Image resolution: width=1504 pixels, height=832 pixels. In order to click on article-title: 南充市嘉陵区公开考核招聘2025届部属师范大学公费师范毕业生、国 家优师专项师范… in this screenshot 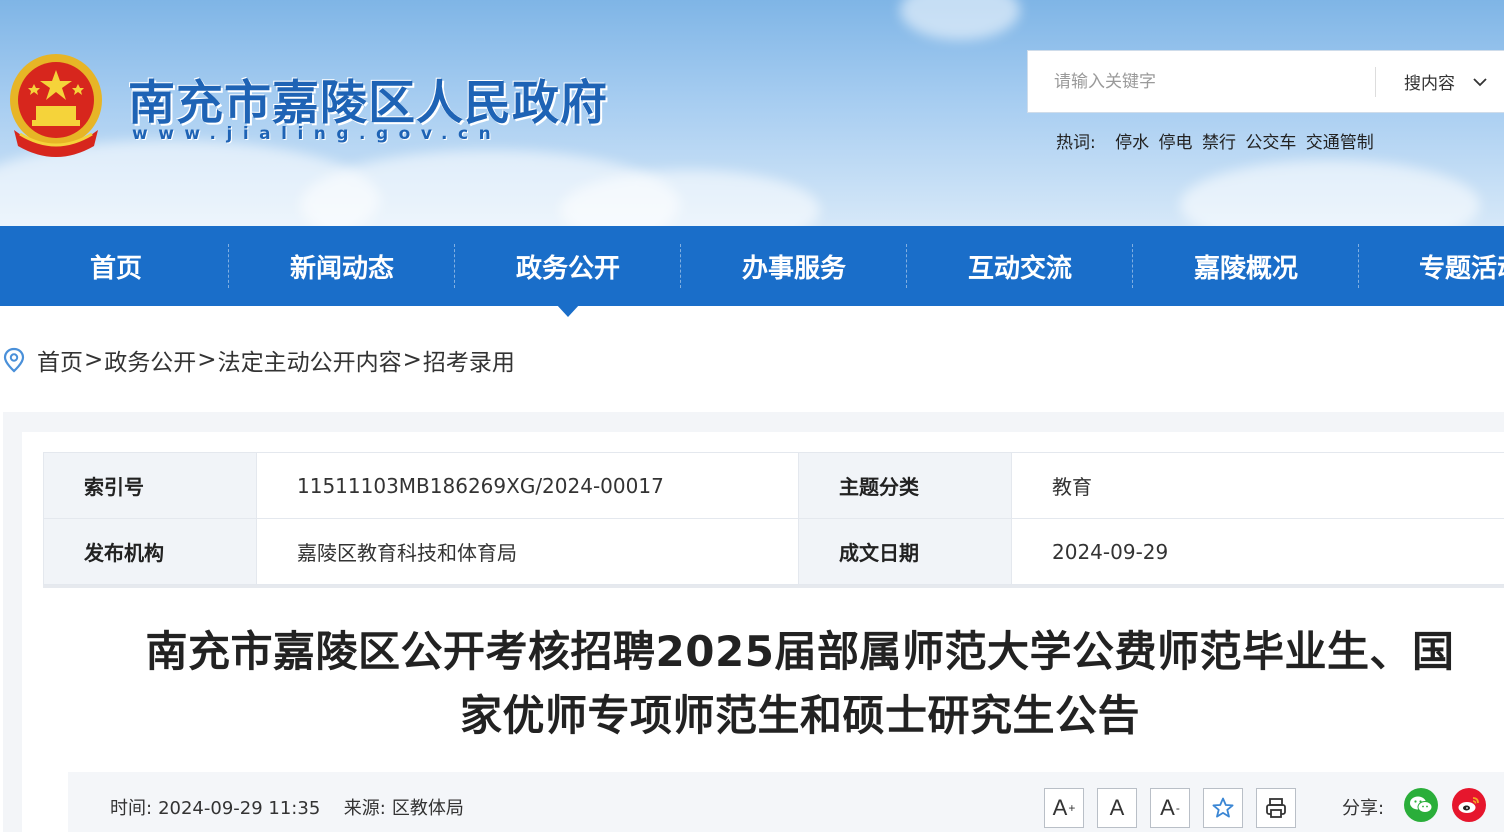, I will do `click(800, 684)`.